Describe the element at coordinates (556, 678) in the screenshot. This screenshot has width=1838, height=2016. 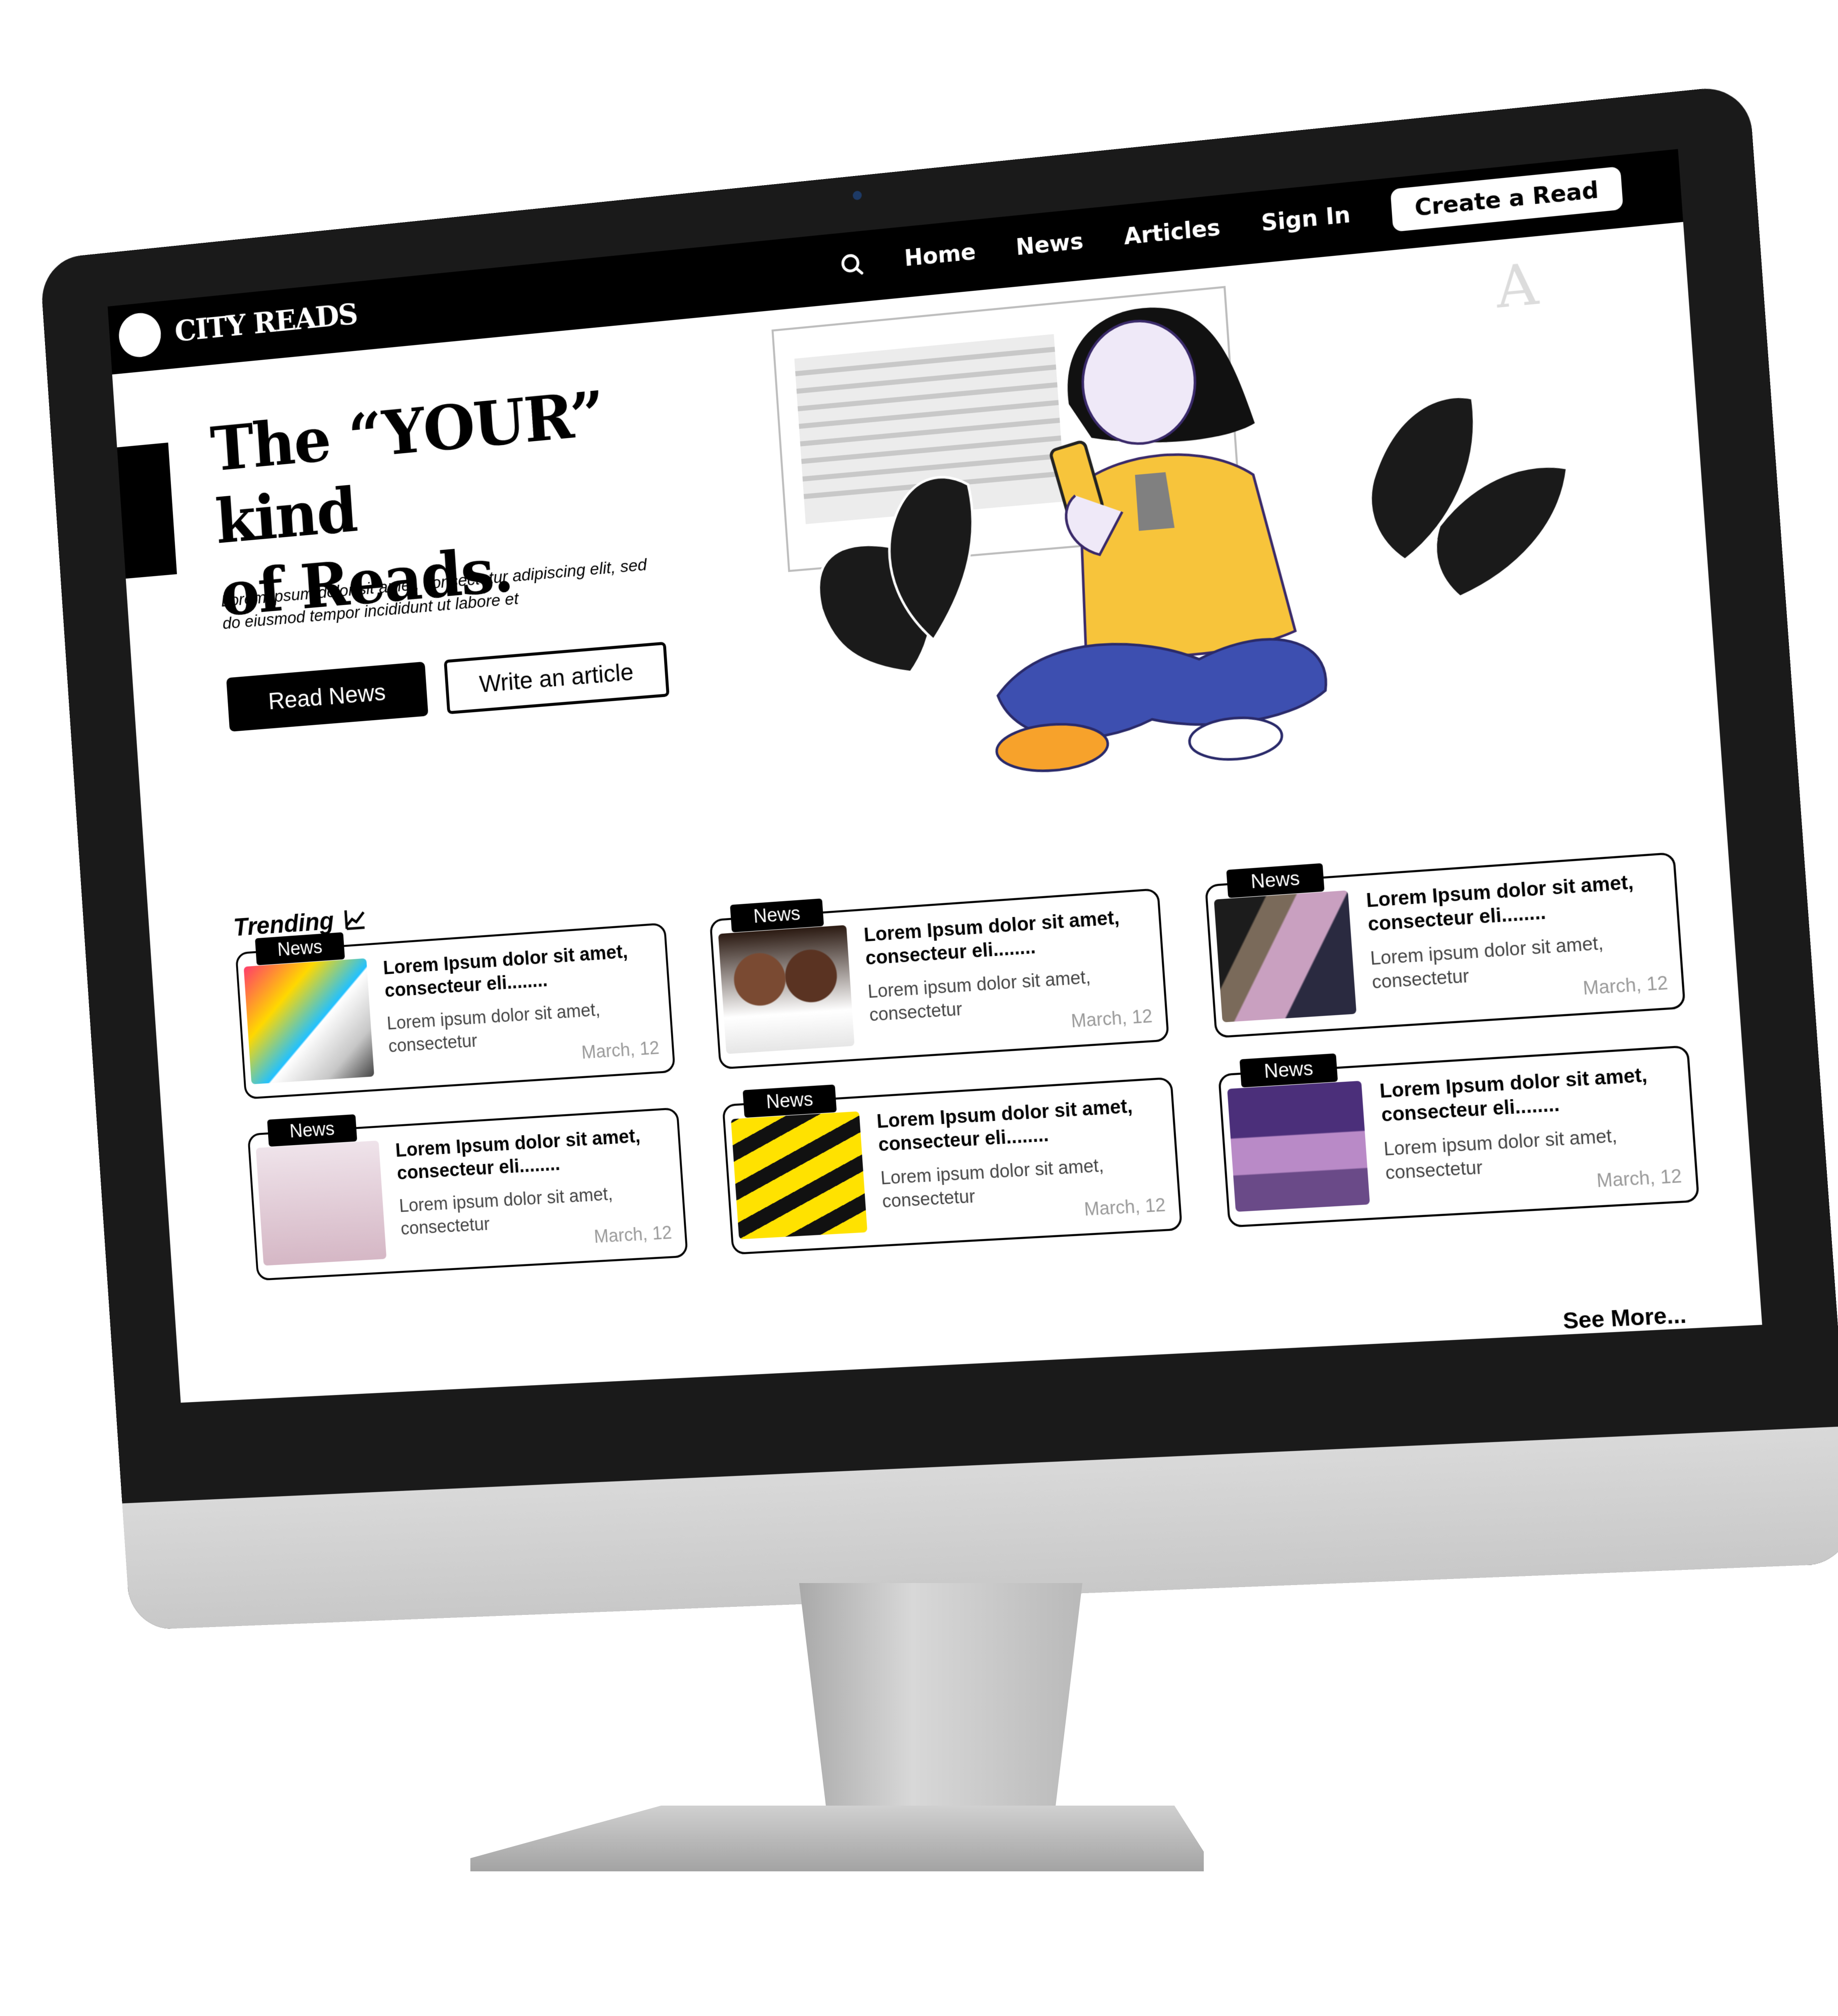
I see `write-article-button: Write an article` at that location.